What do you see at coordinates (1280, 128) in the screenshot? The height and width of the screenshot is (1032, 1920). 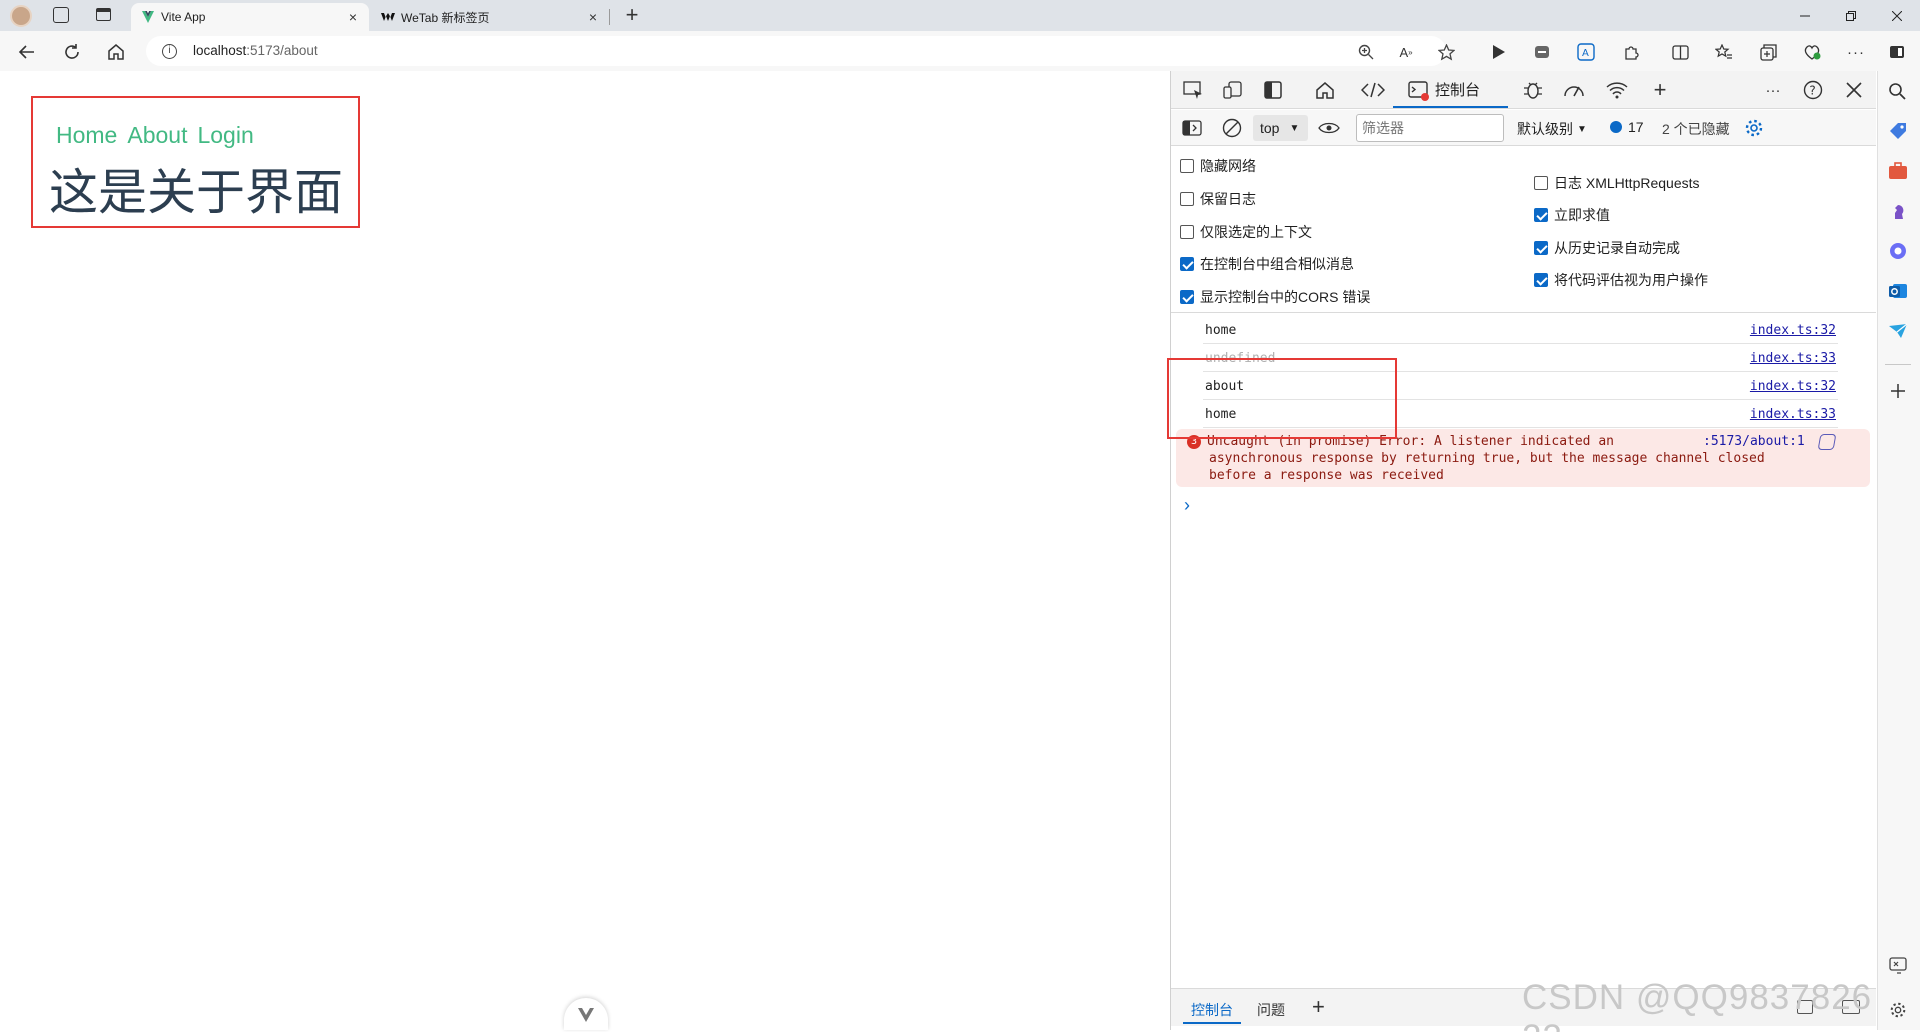 I see `context-select: top ▼` at bounding box center [1280, 128].